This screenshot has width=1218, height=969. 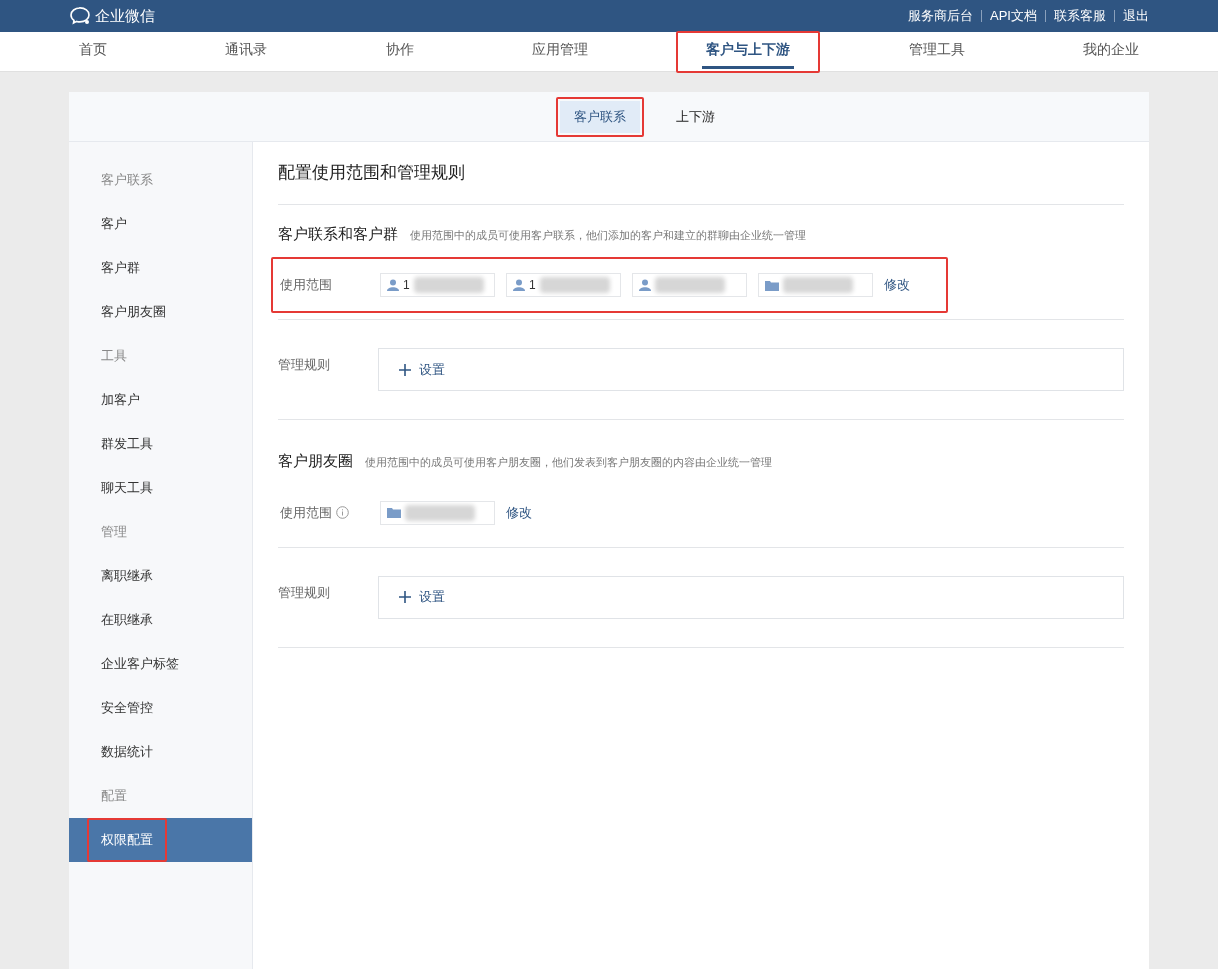 I want to click on section-description: 使用范围中的成员可使用客户朋友圈，他们发表到客户朋友圈的内容由企业统一管理, so click(x=568, y=462).